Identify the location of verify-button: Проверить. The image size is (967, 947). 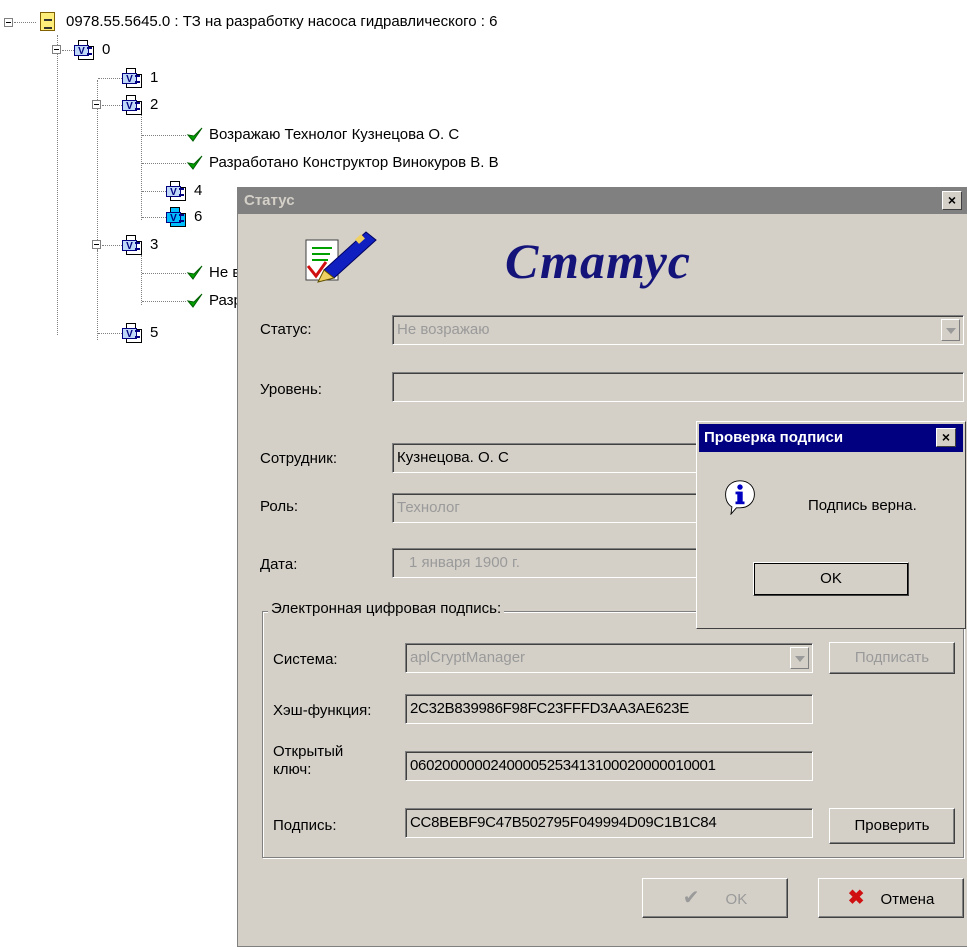
(892, 826).